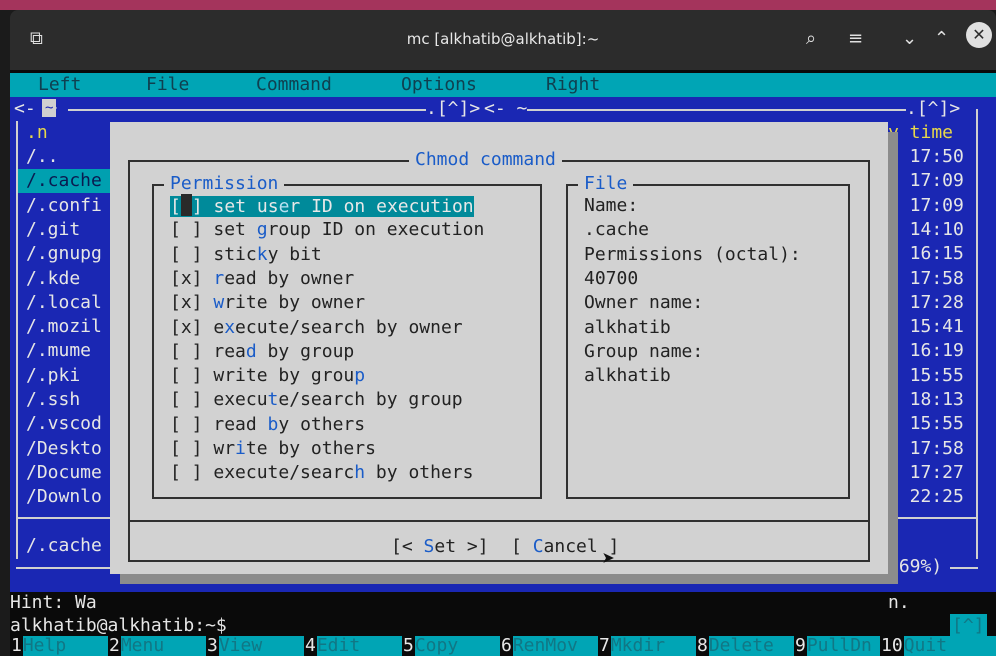  I want to click on permission-checkbox: [ ] read by group, so click(262, 352).